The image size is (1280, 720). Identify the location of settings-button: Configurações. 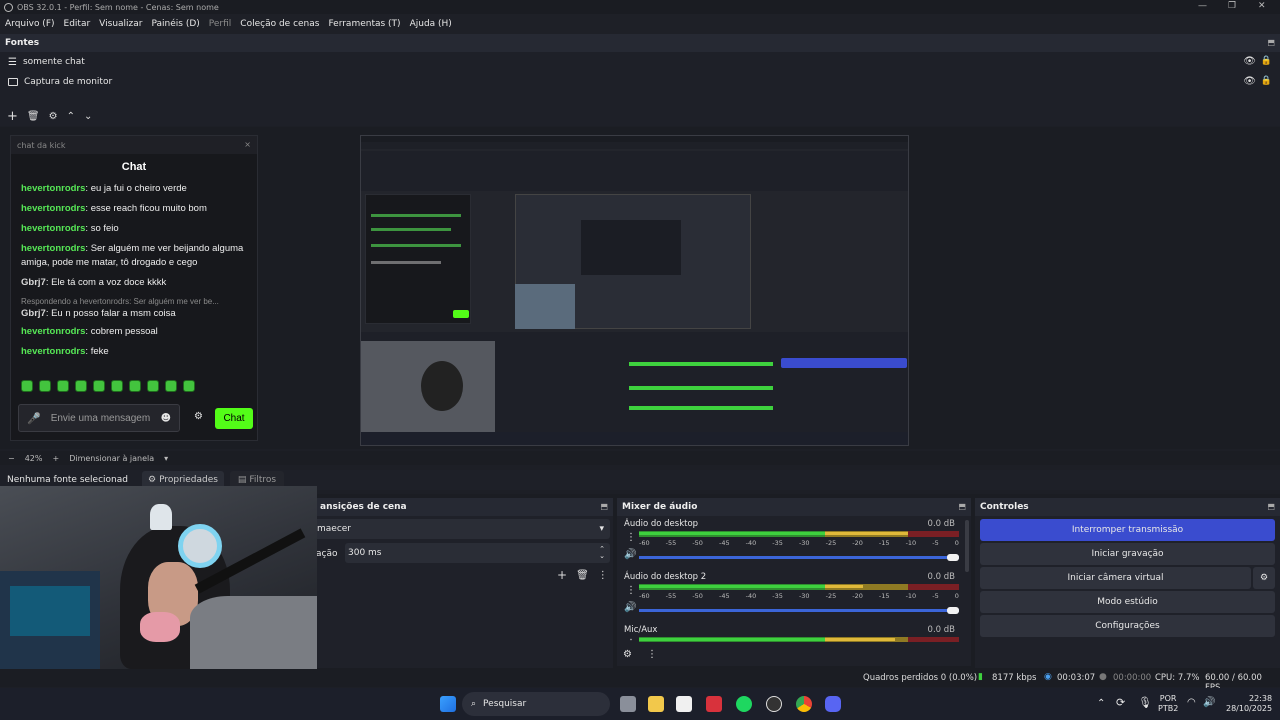
(1127, 626).